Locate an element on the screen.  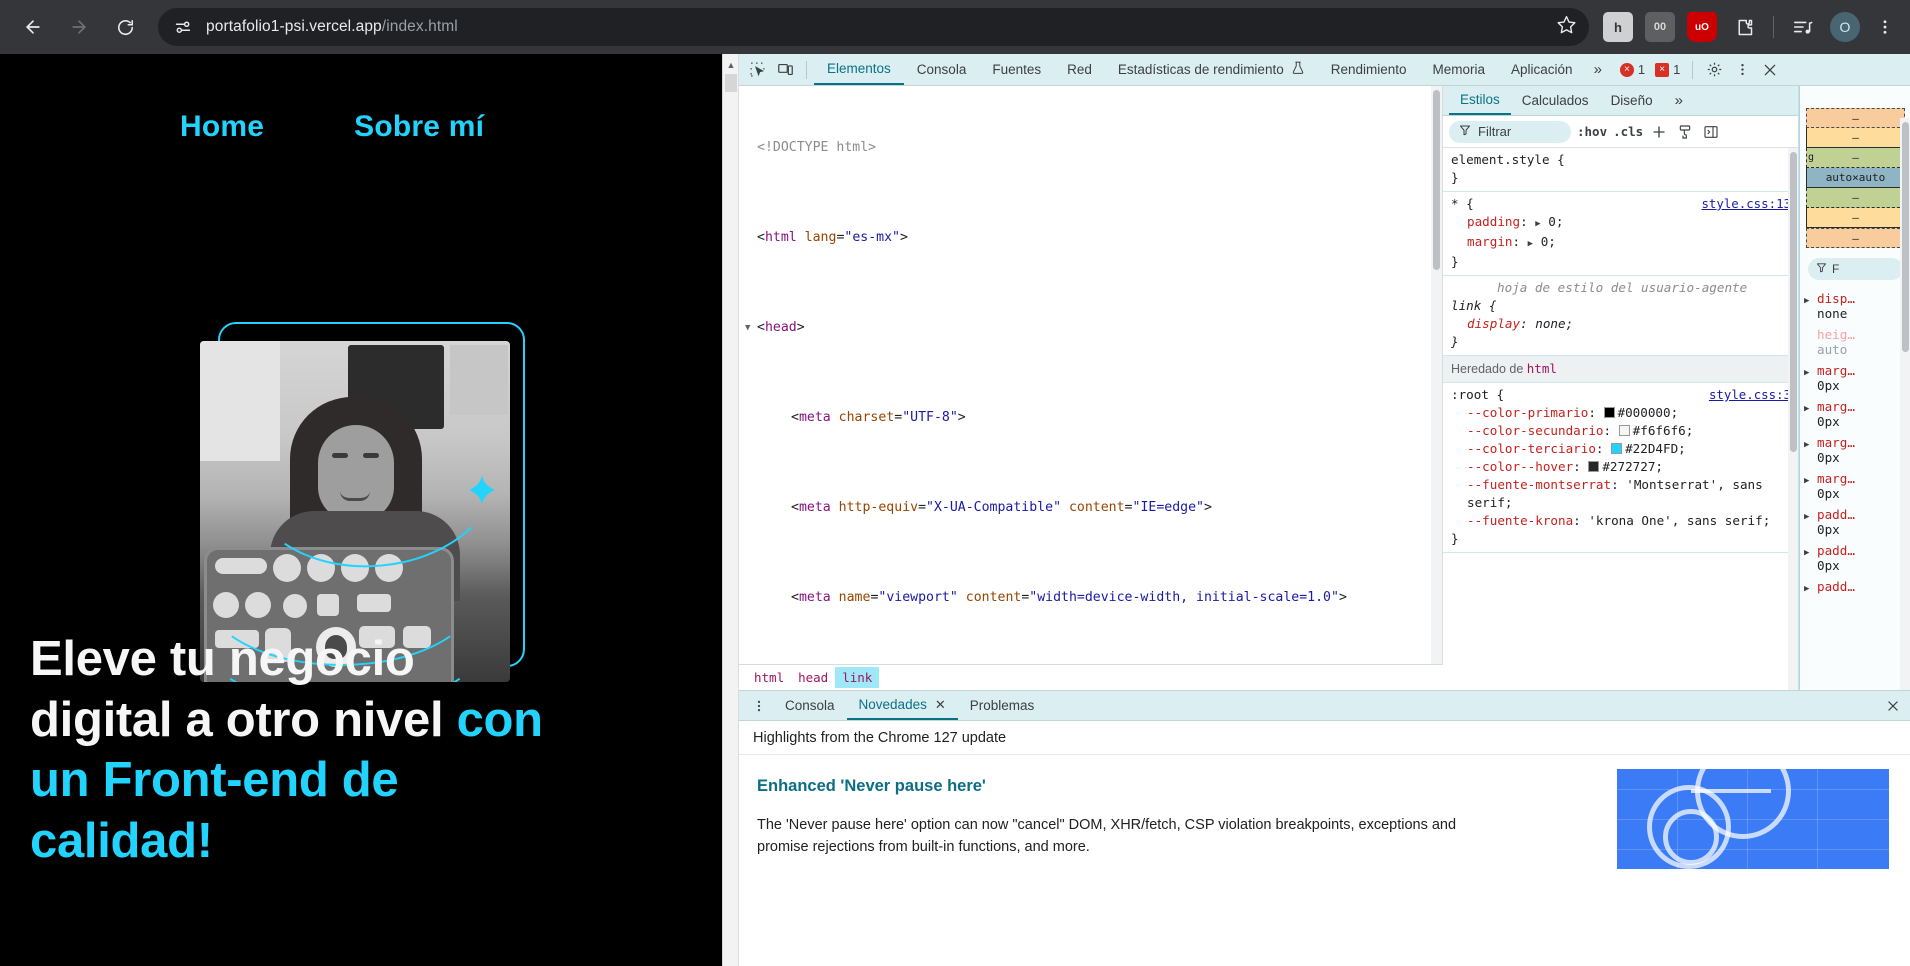
declaration-color-secundario: --color-secundario: #f6f6f6; is located at coordinates (1621, 431).